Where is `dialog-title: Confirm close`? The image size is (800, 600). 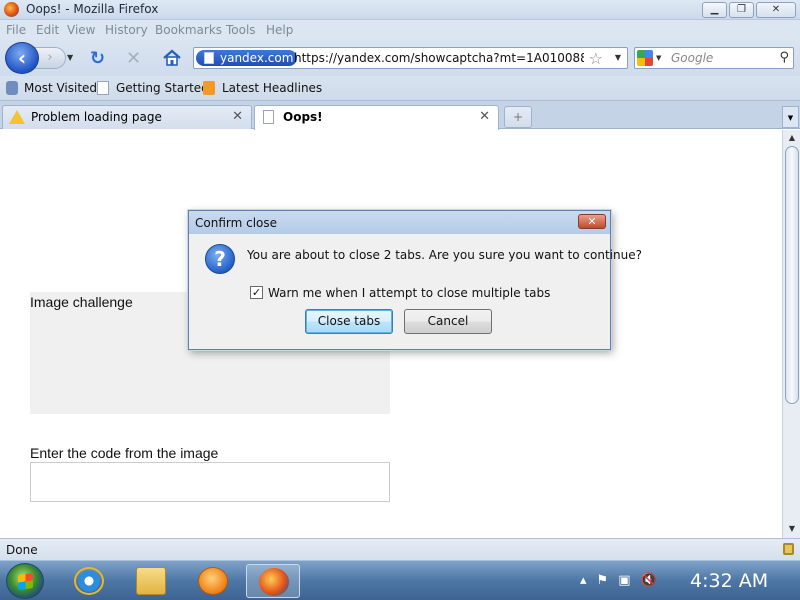
dialog-title: Confirm close is located at coordinates (236, 223).